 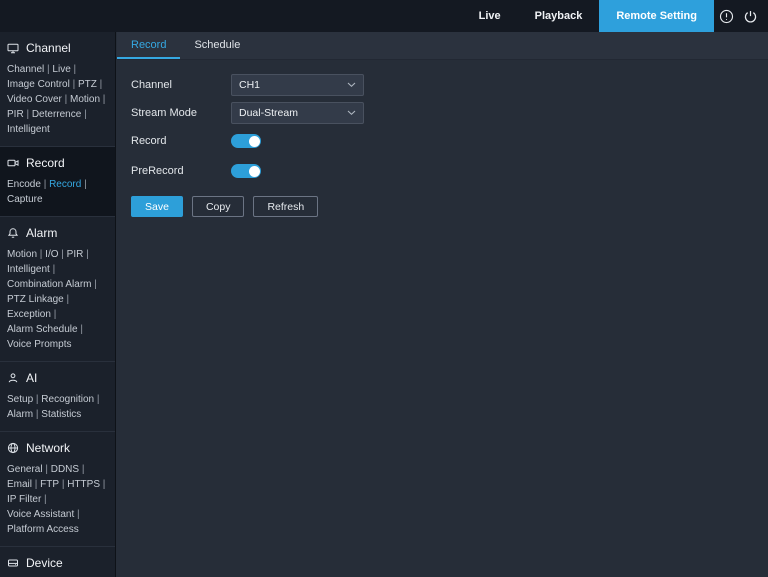 What do you see at coordinates (13, 563) in the screenshot?
I see `device-icon` at bounding box center [13, 563].